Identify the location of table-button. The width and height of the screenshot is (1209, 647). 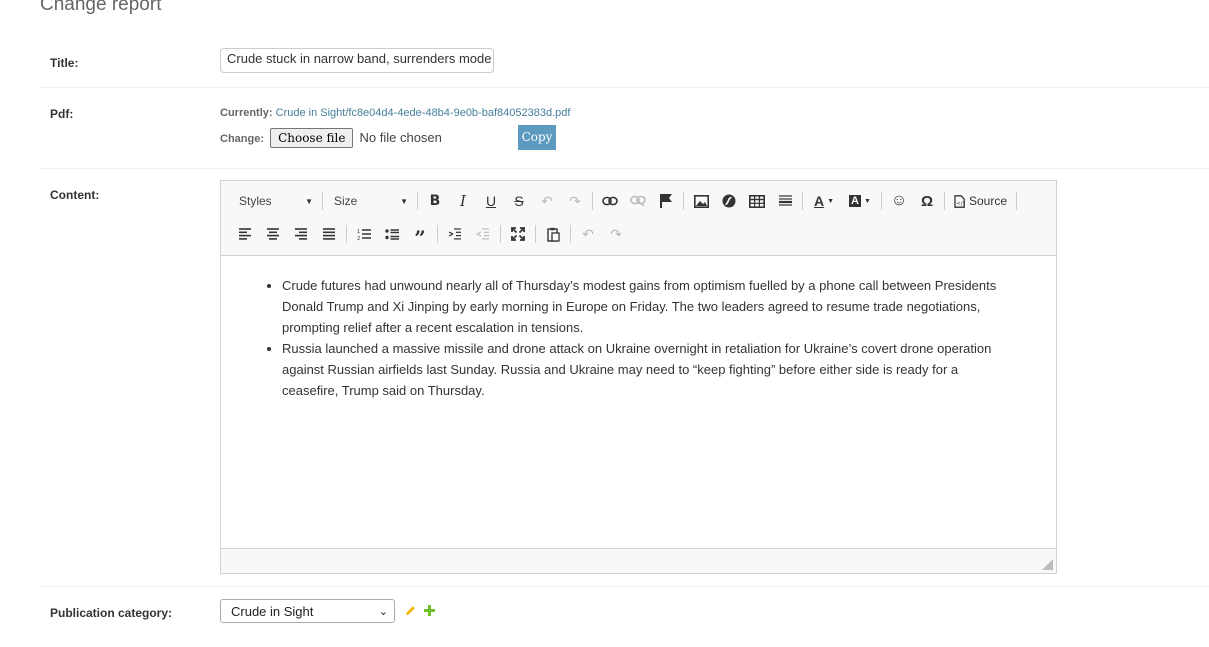
(757, 201).